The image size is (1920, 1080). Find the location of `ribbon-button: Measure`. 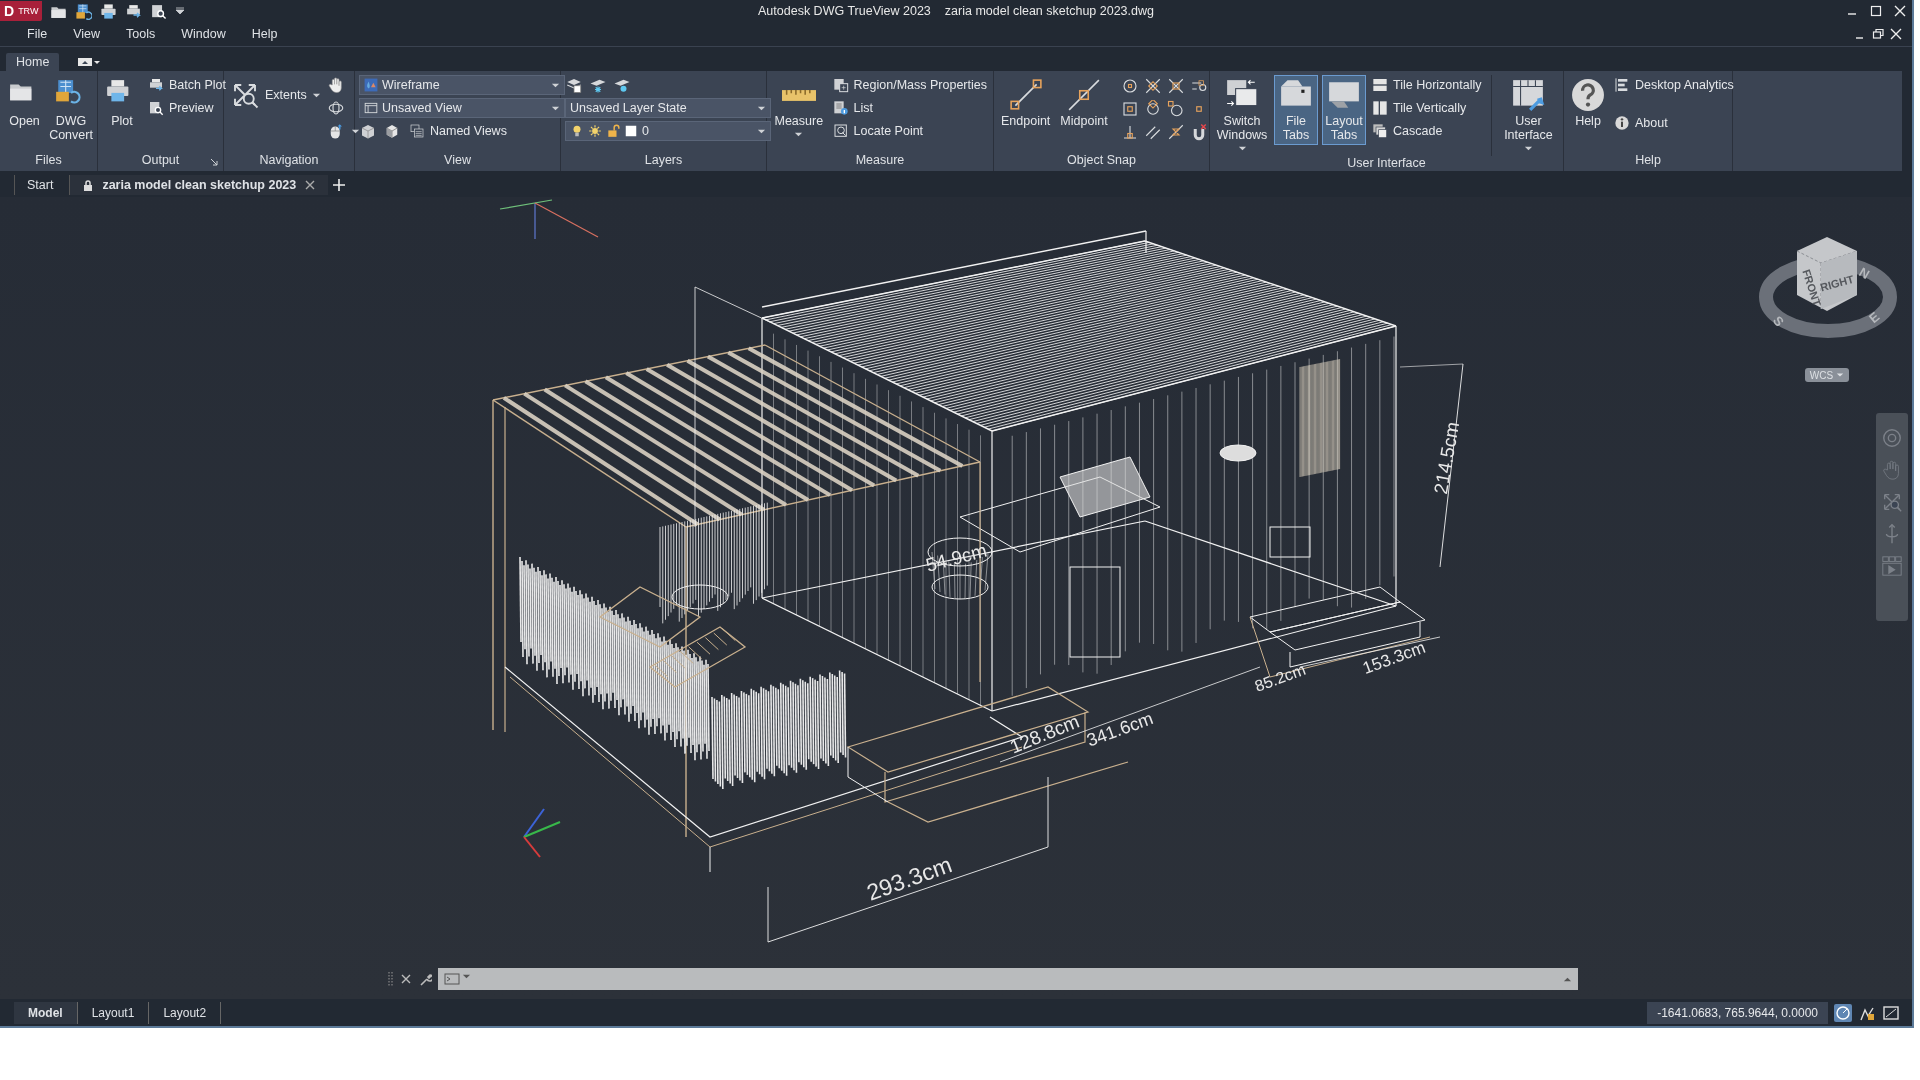

ribbon-button: Measure is located at coordinates (799, 108).